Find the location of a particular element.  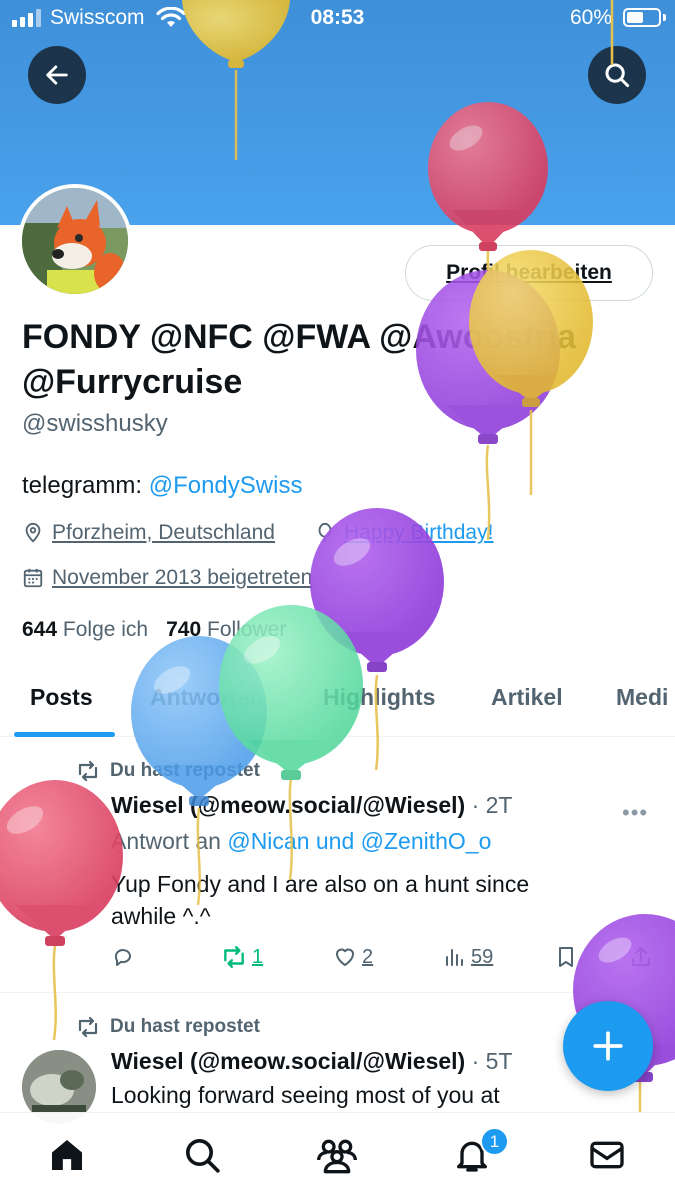

communities-icon is located at coordinates (337, 1156).